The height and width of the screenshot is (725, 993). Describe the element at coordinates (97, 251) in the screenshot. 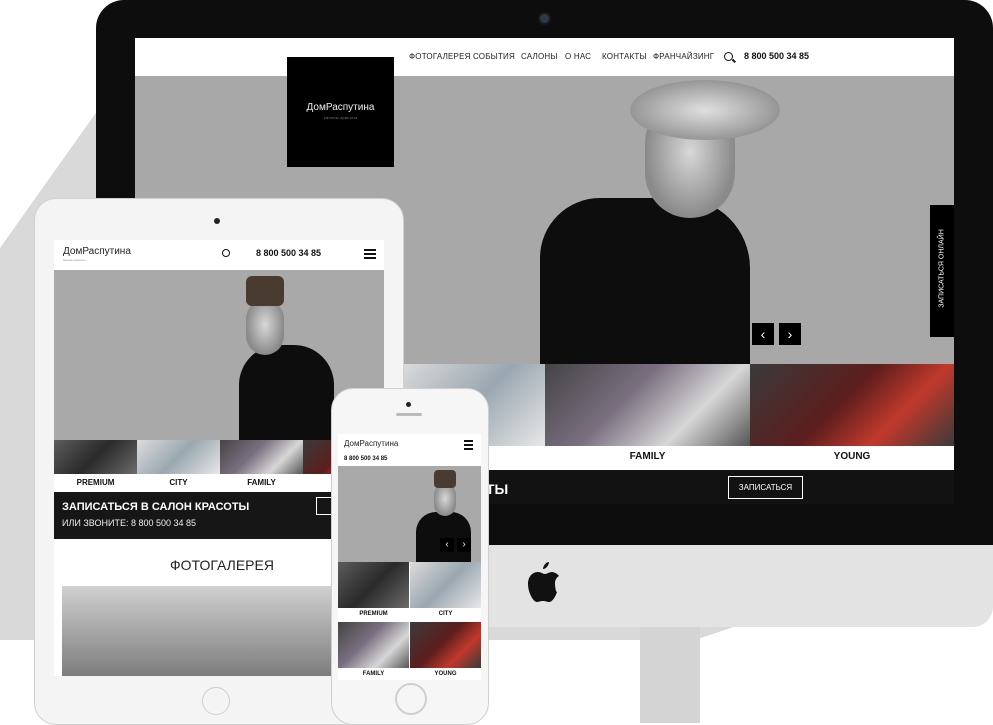

I see `tablet-logo: ДомРаспутина` at that location.